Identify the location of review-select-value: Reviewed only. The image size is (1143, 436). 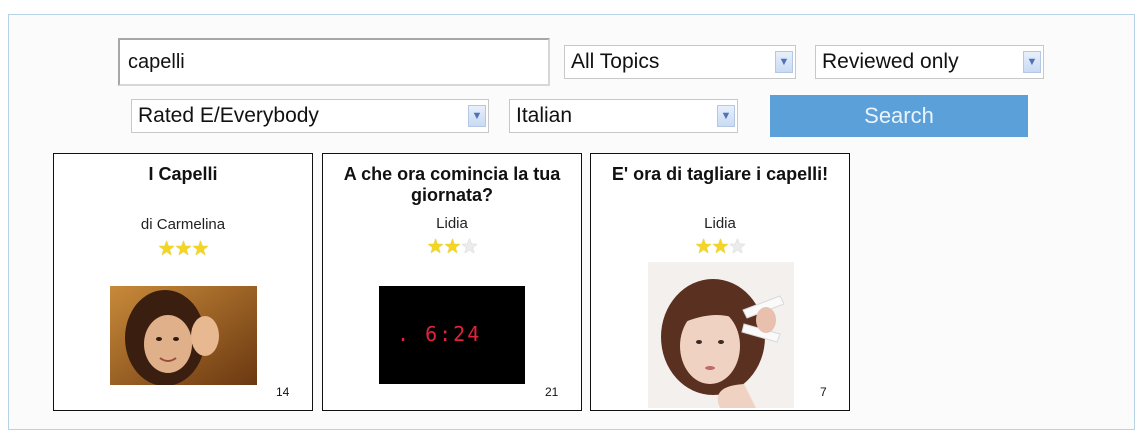
(890, 61).